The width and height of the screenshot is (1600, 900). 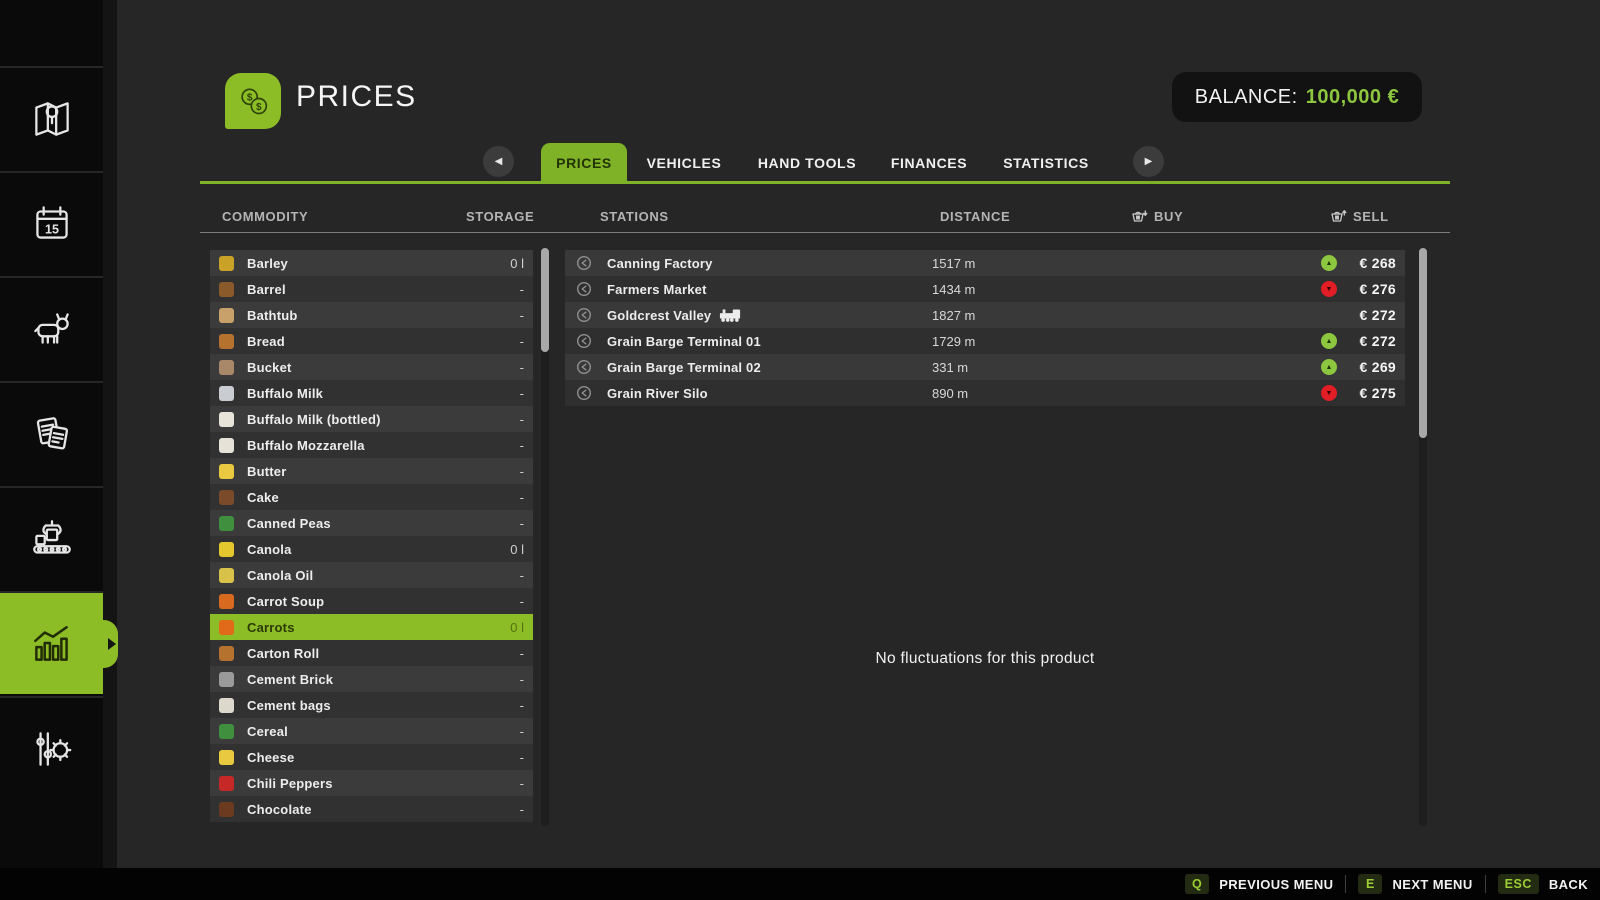 What do you see at coordinates (584, 163) in the screenshot?
I see `tab-prices: PRICES` at bounding box center [584, 163].